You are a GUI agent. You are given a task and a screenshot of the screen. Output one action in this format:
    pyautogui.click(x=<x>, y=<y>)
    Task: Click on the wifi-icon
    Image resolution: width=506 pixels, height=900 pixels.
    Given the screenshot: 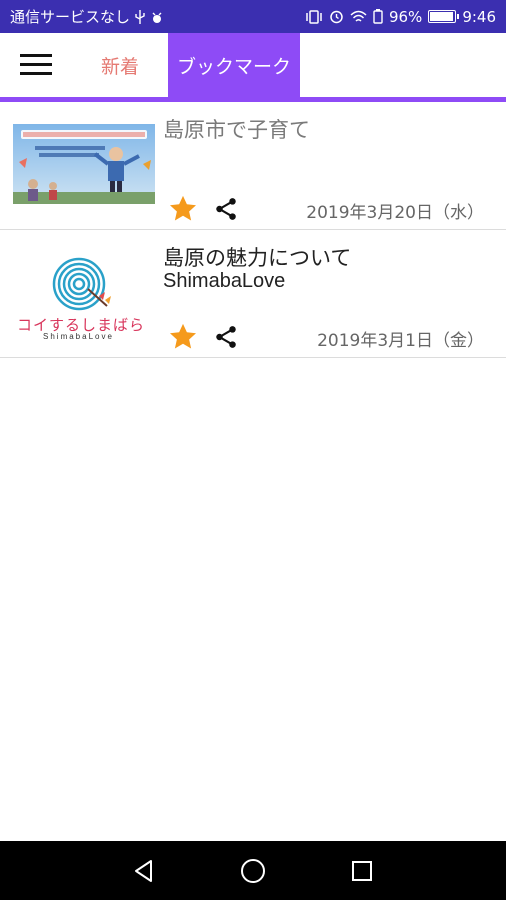 What is the action you would take?
    pyautogui.click(x=358, y=17)
    